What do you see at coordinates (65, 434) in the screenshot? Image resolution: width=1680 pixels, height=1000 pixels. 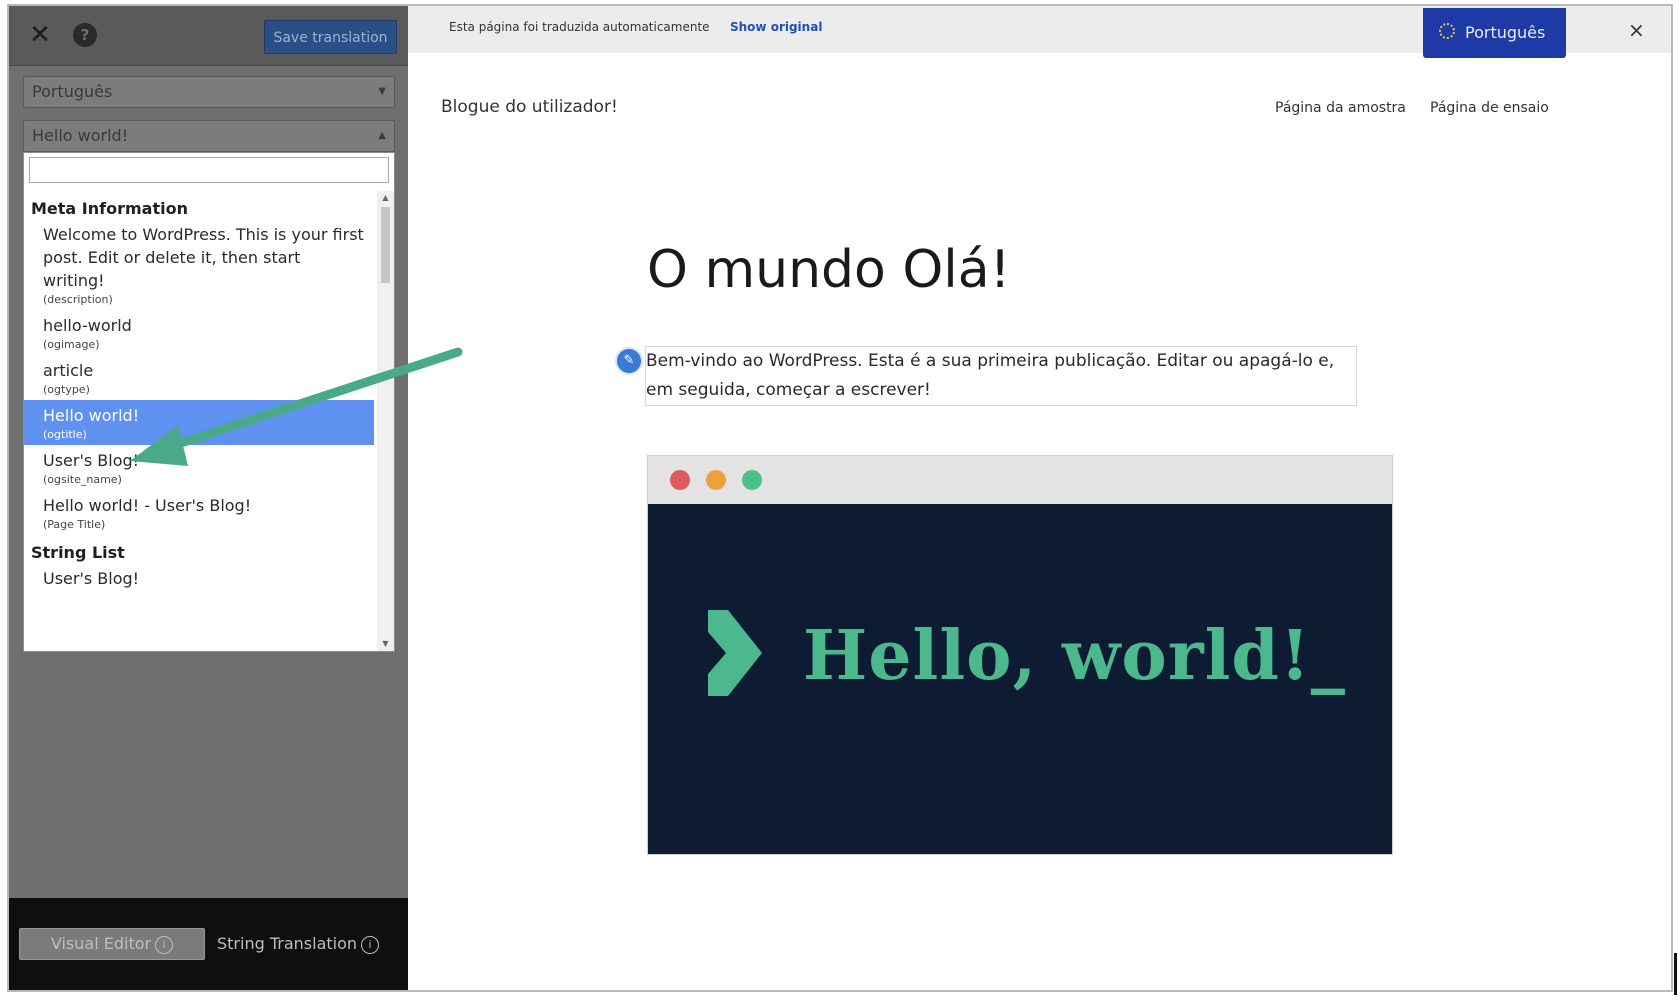 I see `list-item-key: (ogtitle)` at bounding box center [65, 434].